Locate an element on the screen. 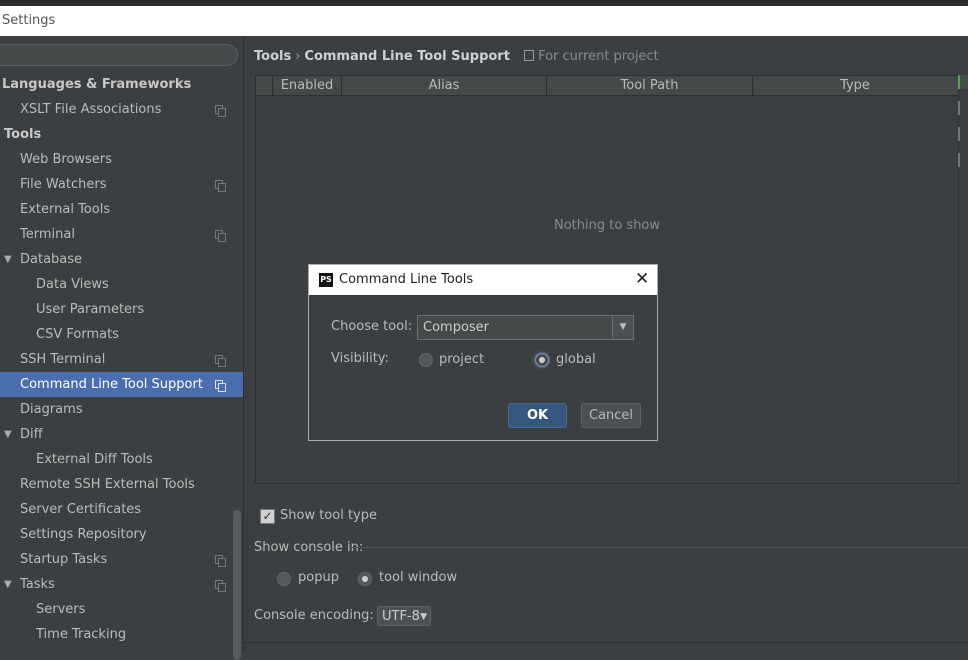  sidebar-item: Terminal is located at coordinates (121, 234).